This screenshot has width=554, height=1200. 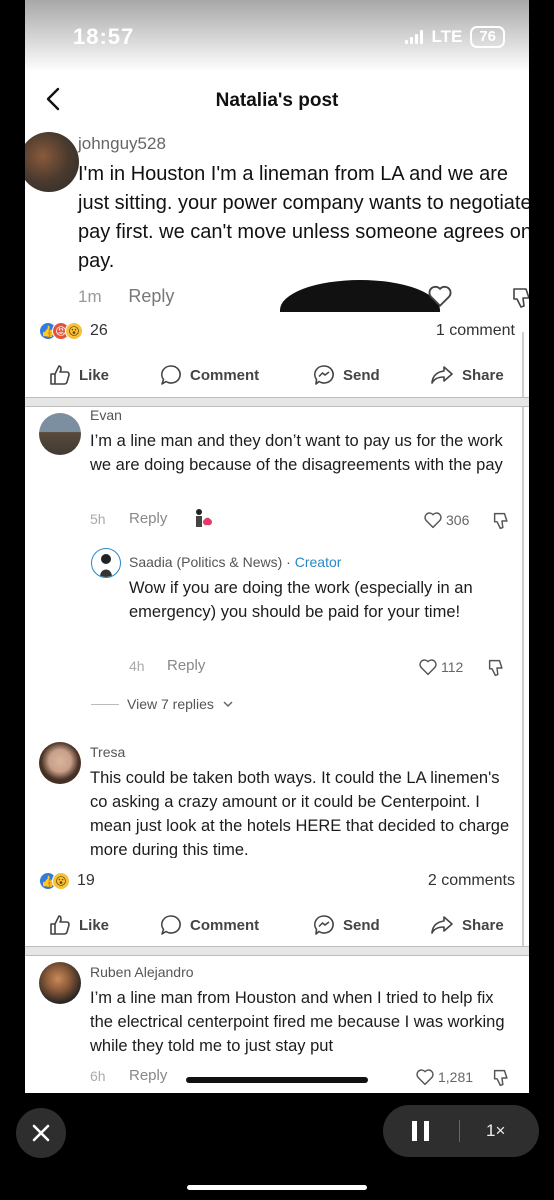 I want to click on reaction-count: 19, so click(x=86, y=880).